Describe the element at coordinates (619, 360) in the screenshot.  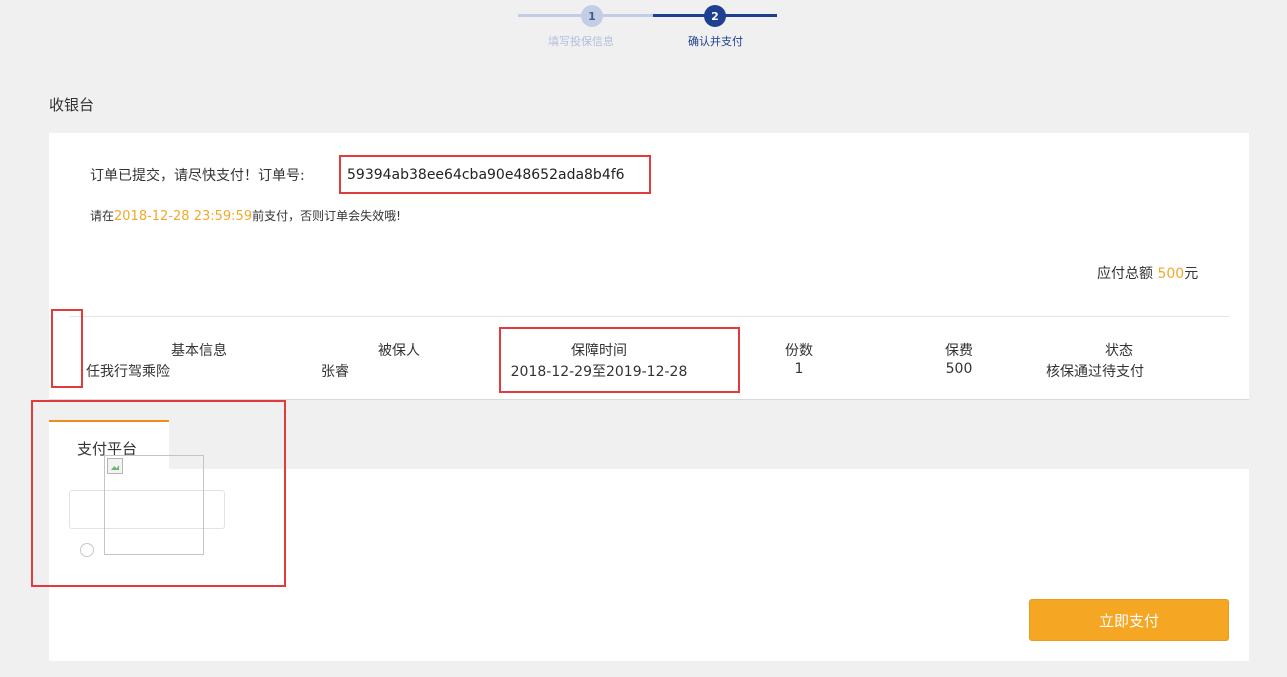
I see `annotation-box-coverage` at that location.